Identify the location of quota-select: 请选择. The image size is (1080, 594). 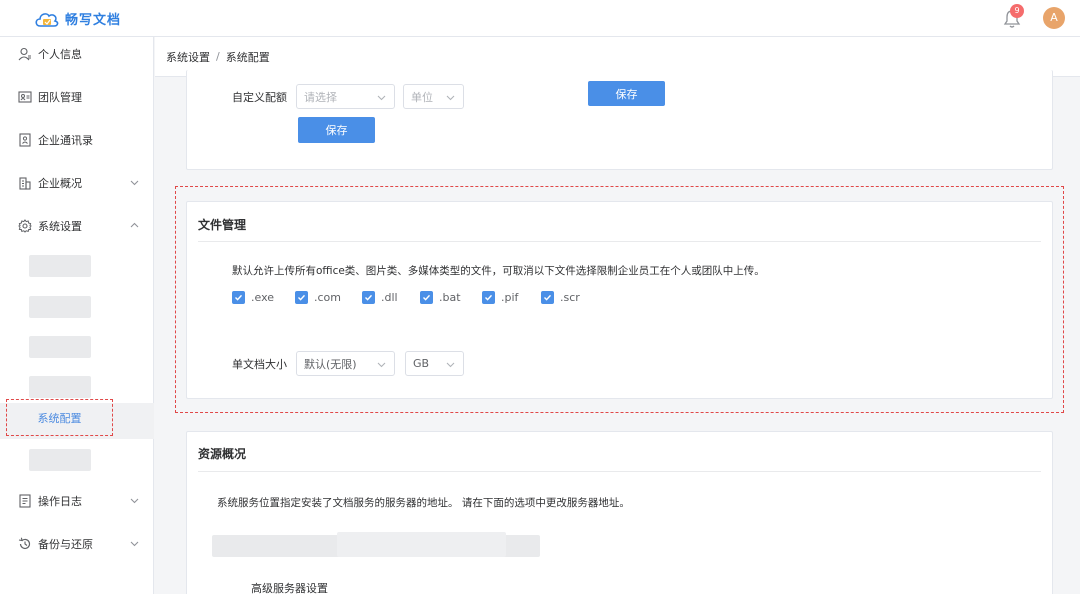
(345, 96).